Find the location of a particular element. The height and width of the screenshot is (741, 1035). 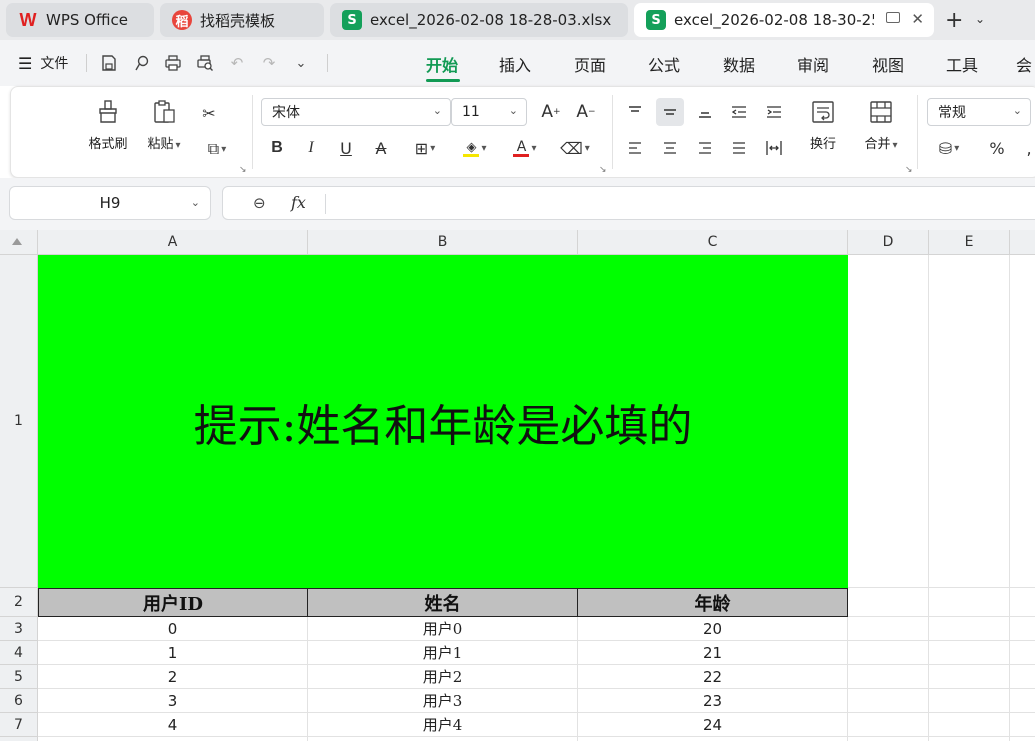

column-header-a: A is located at coordinates (173, 242).